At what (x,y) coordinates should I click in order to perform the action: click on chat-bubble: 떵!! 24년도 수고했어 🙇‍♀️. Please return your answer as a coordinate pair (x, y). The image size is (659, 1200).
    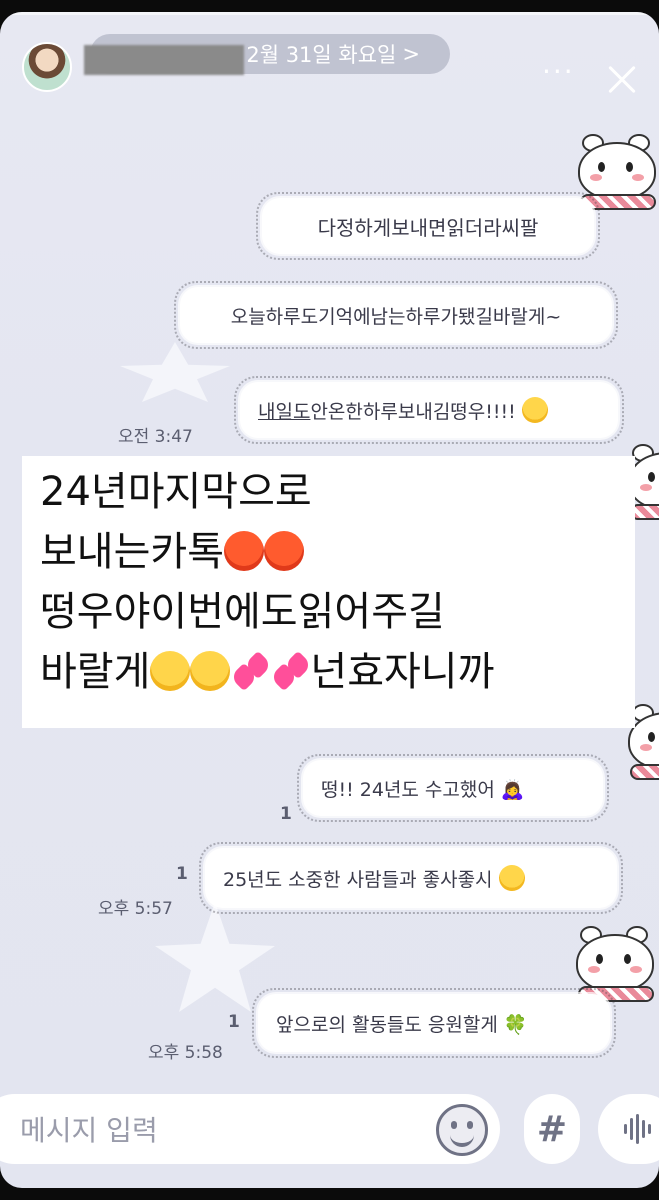
    Looking at the image, I should click on (453, 788).